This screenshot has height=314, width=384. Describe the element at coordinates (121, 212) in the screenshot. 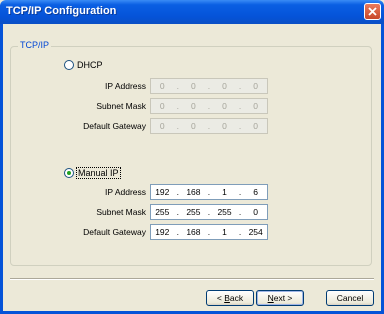

I see `manual-field-label-1: Subnet Mask` at that location.